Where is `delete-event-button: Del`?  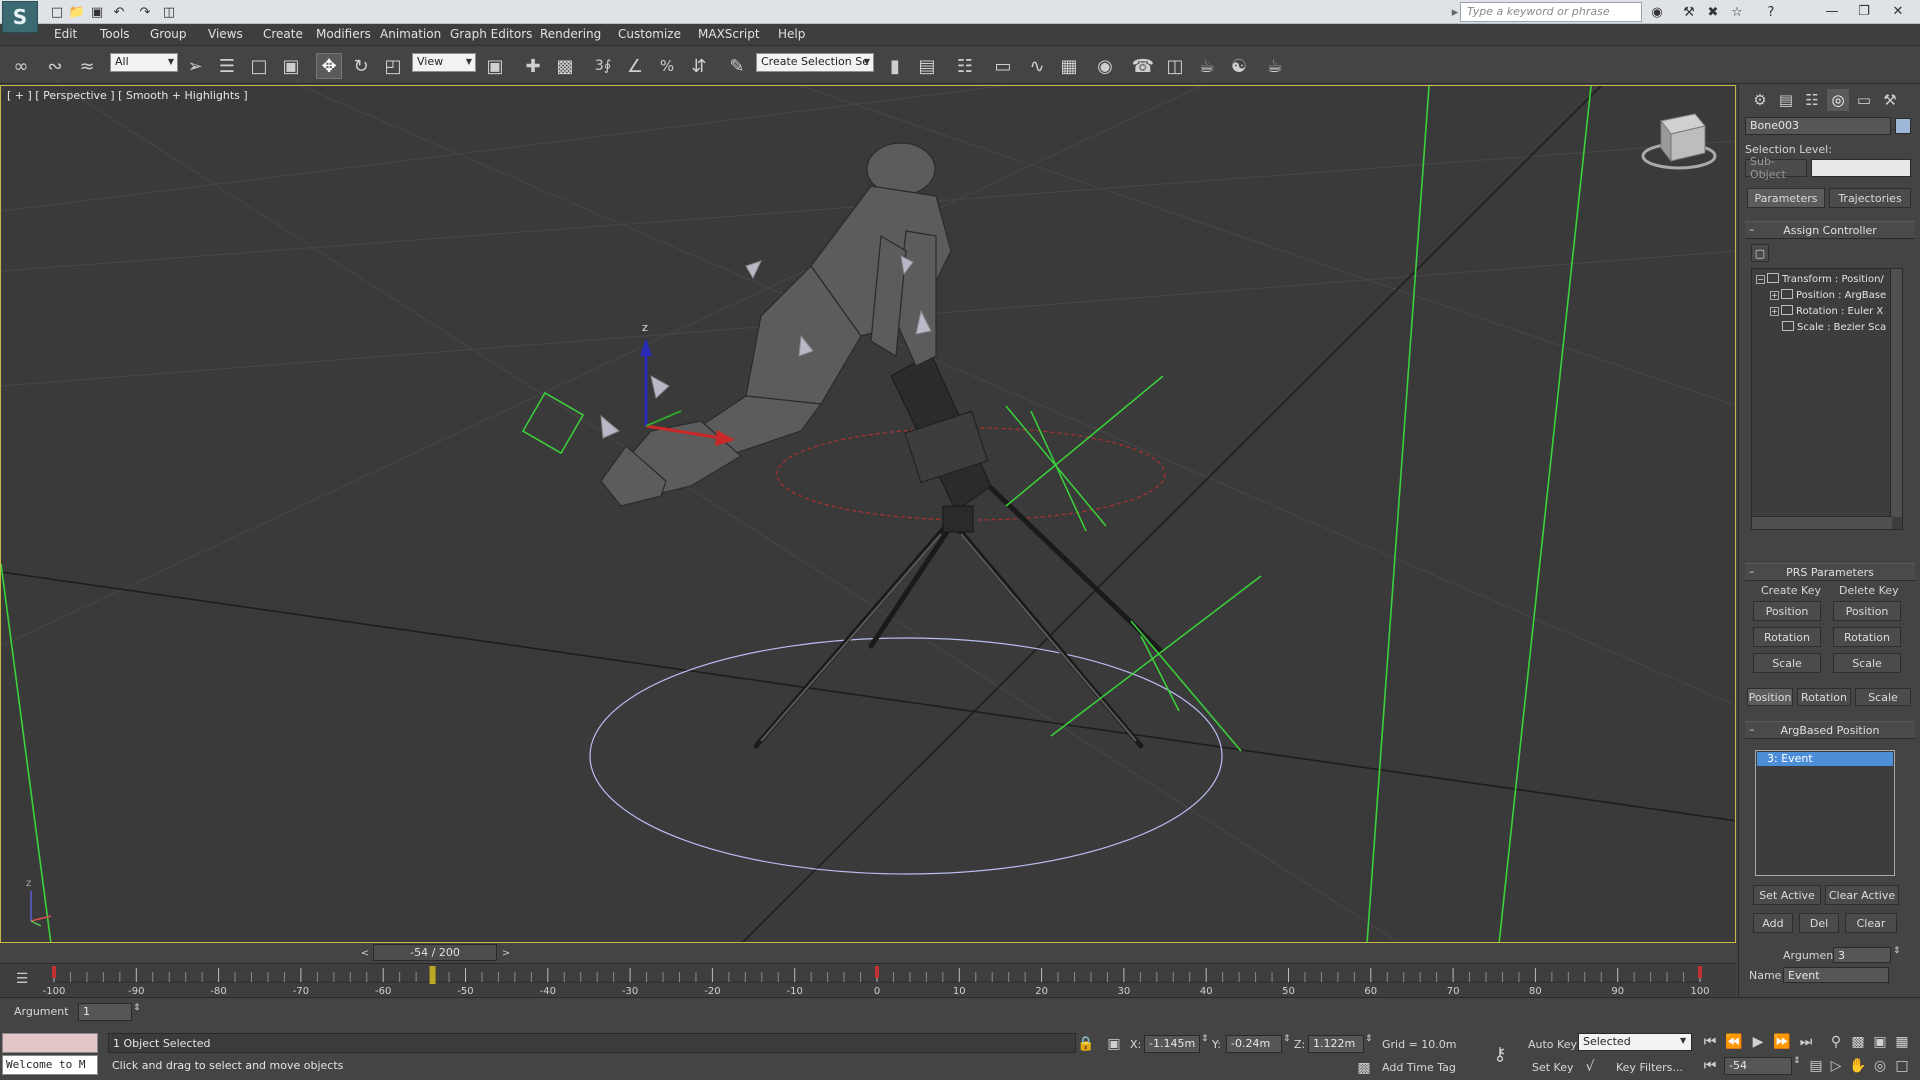
delete-event-button: Del is located at coordinates (1819, 923).